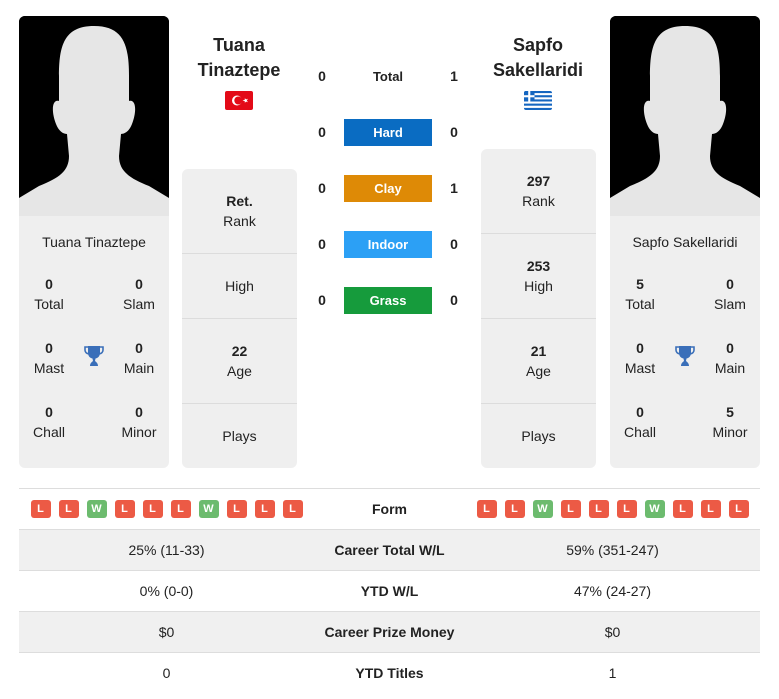  I want to click on stat-plays: Plays, so click(239, 436).